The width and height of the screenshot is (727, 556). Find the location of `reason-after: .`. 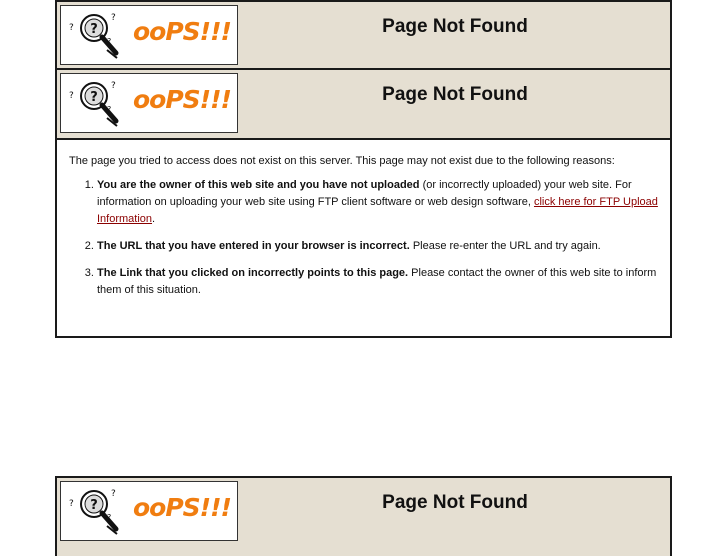

reason-after: . is located at coordinates (154, 219).